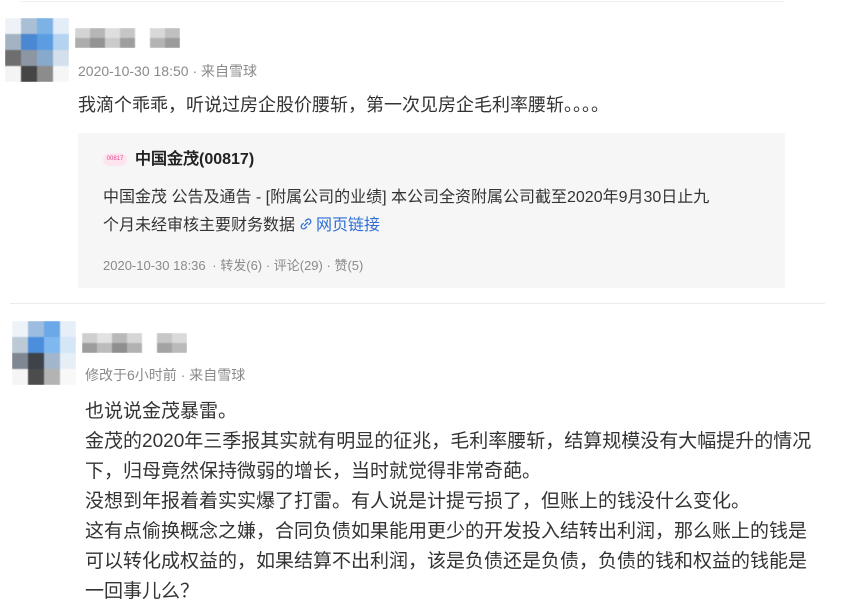 The image size is (843, 613). I want to click on post-meta: 修改于6小时前 · 来自雪球, so click(165, 375).